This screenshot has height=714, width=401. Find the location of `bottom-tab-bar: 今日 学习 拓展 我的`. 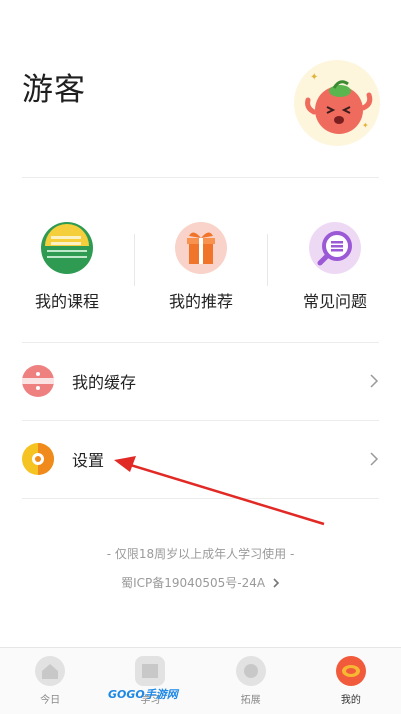

bottom-tab-bar: 今日 学习 拓展 我的 is located at coordinates (200, 680).